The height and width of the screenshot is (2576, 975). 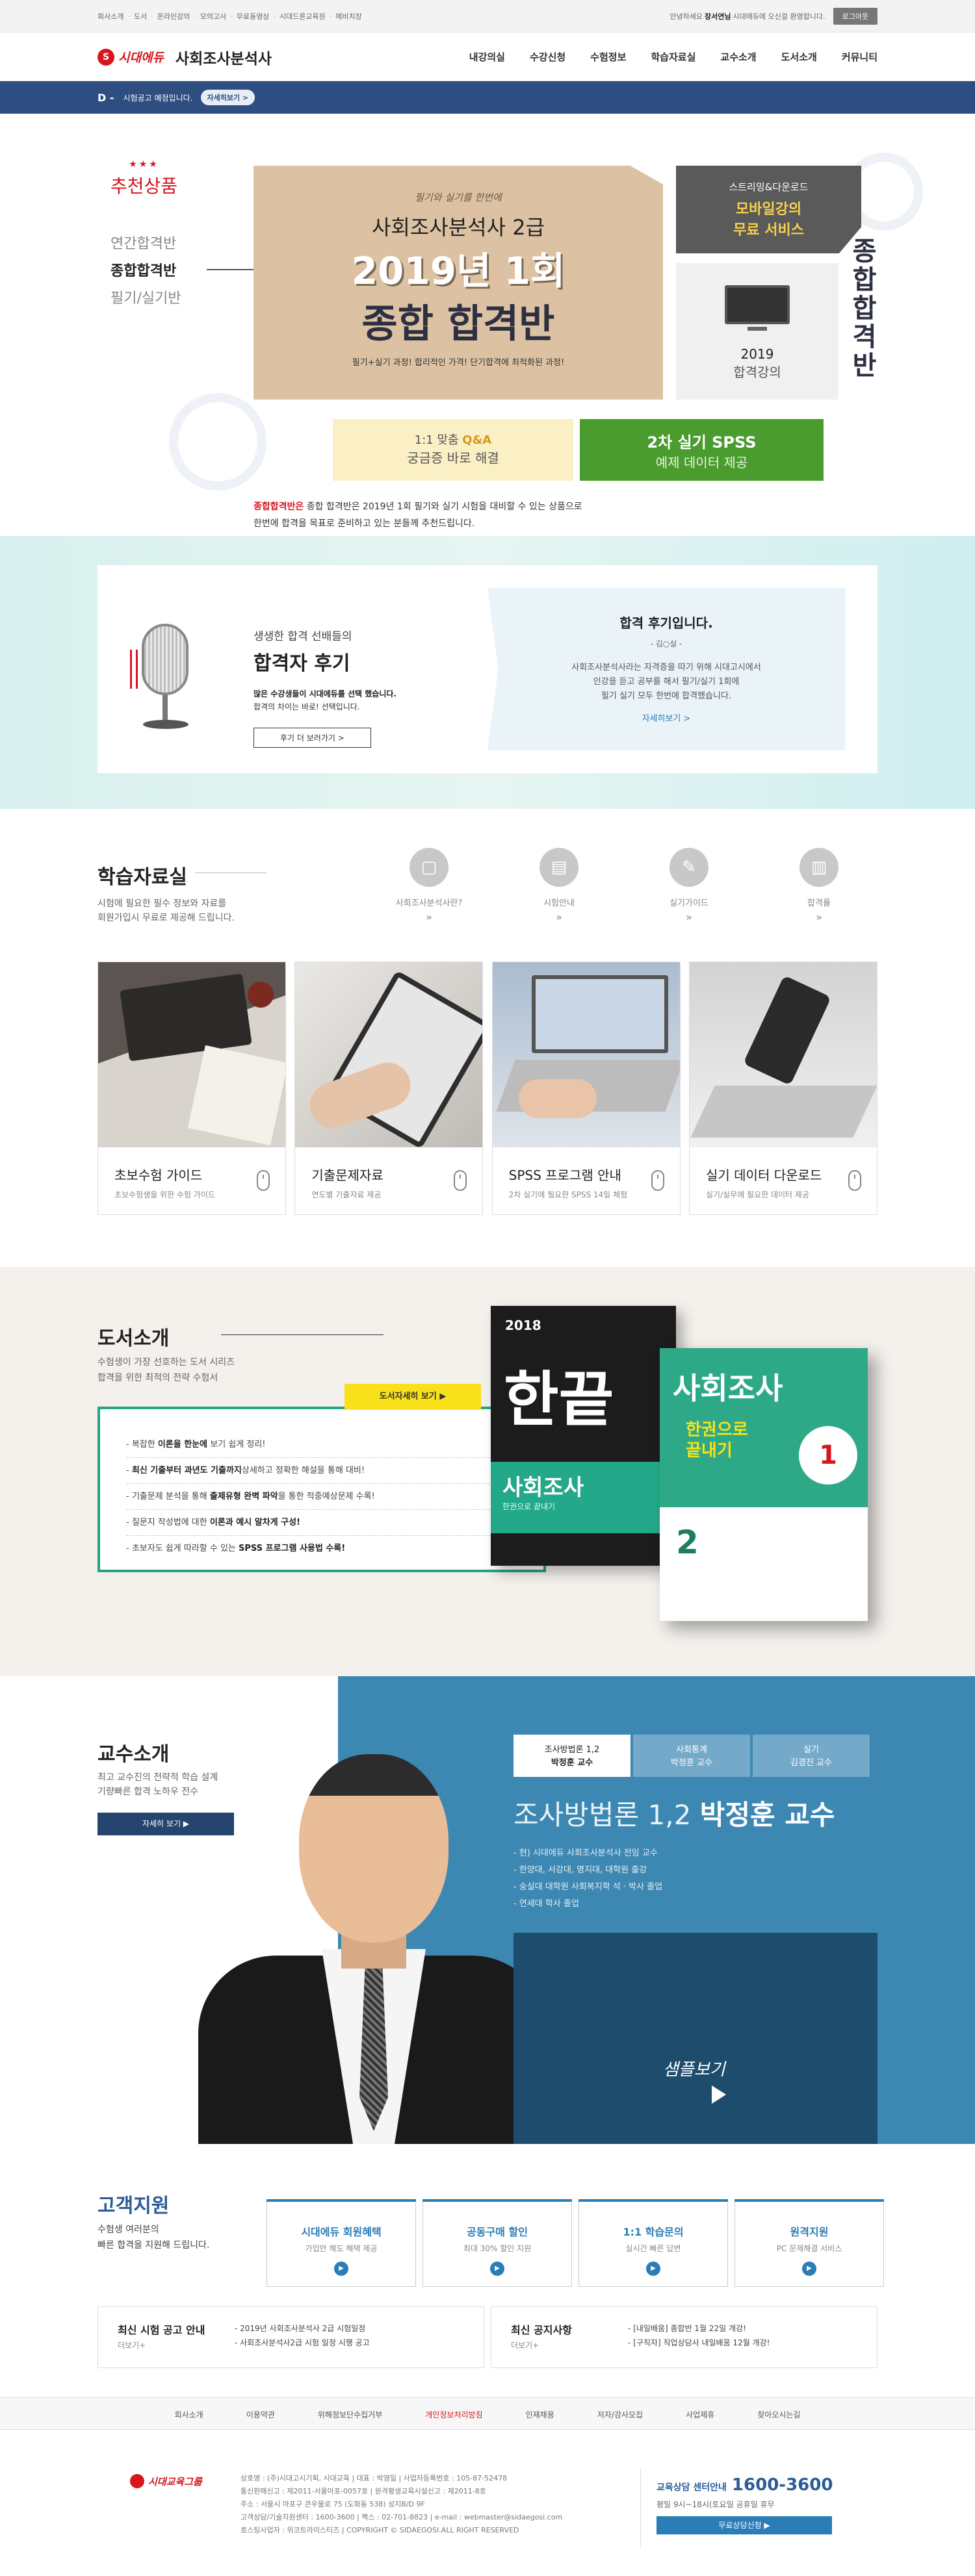 I want to click on footer-link: 회사소개, so click(x=189, y=2414).